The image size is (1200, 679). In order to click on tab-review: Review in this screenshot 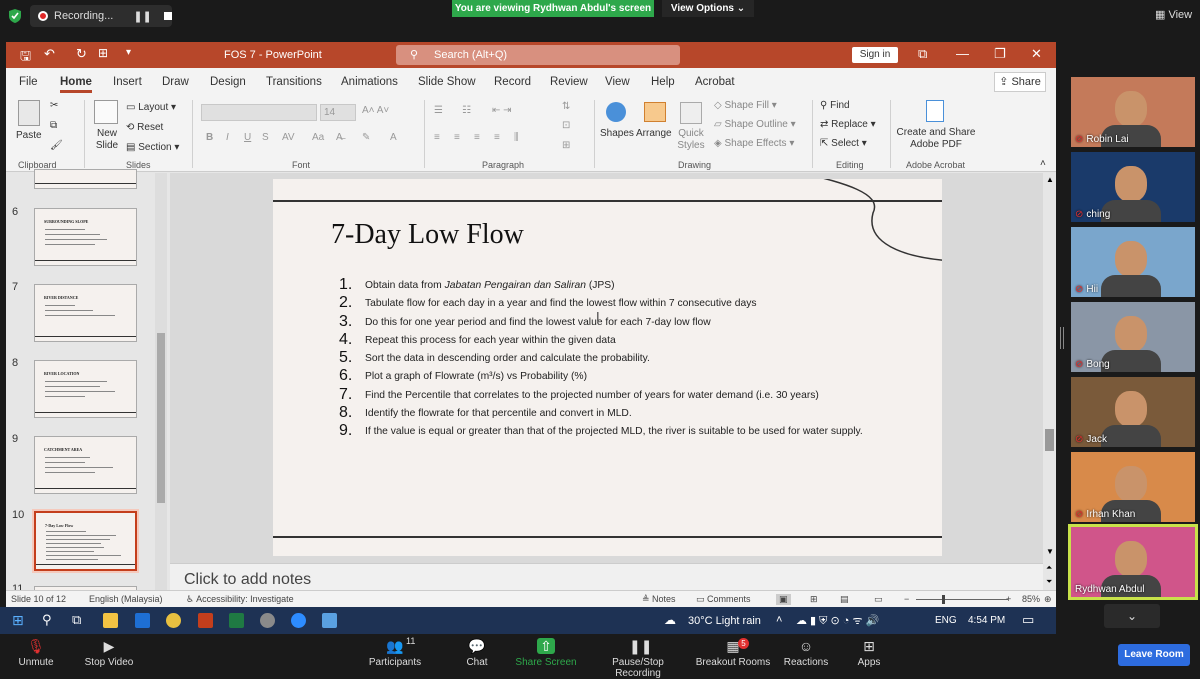, I will do `click(569, 82)`.